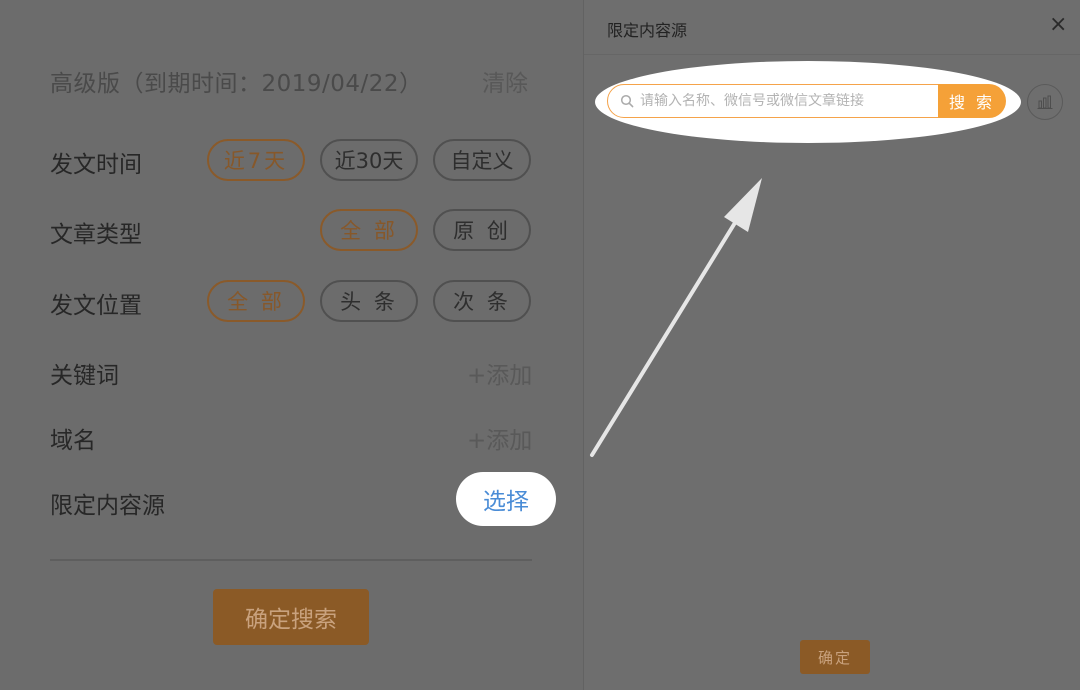 The height and width of the screenshot is (690, 1080). What do you see at coordinates (369, 160) in the screenshot?
I see `publish-time-30days: 近30天` at bounding box center [369, 160].